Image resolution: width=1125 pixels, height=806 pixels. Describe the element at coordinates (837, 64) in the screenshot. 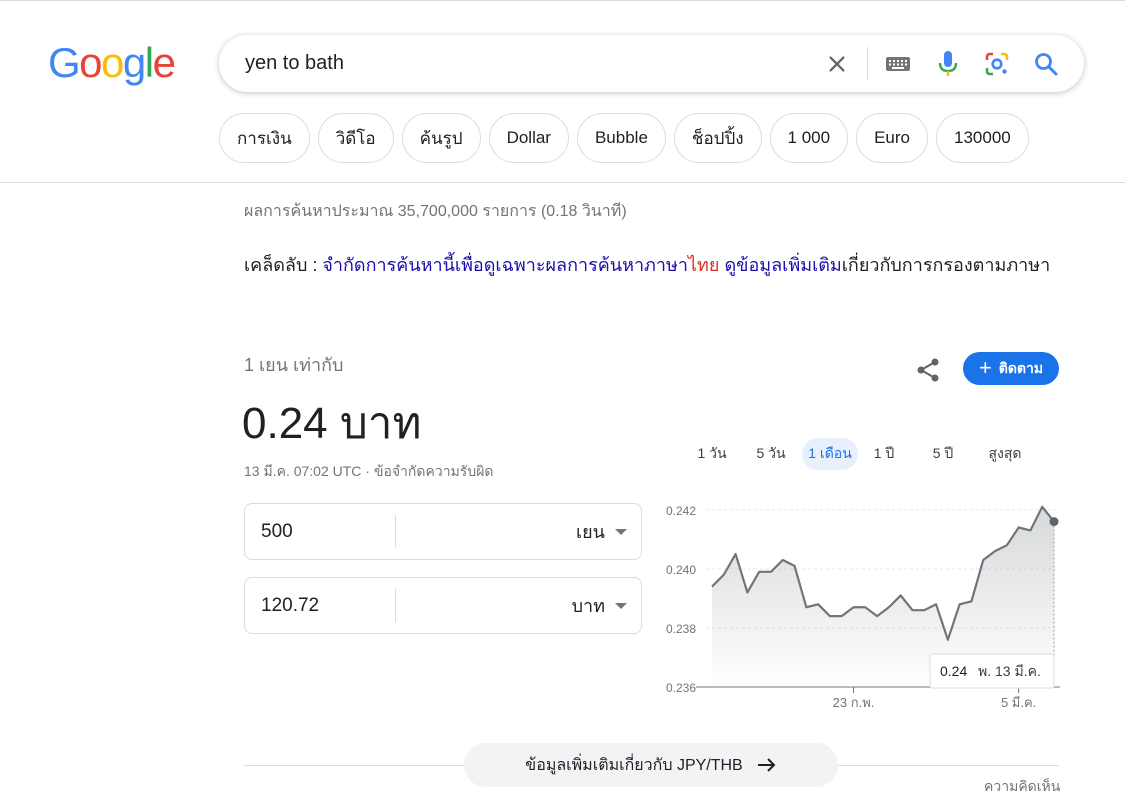

I see `close-icon` at that location.